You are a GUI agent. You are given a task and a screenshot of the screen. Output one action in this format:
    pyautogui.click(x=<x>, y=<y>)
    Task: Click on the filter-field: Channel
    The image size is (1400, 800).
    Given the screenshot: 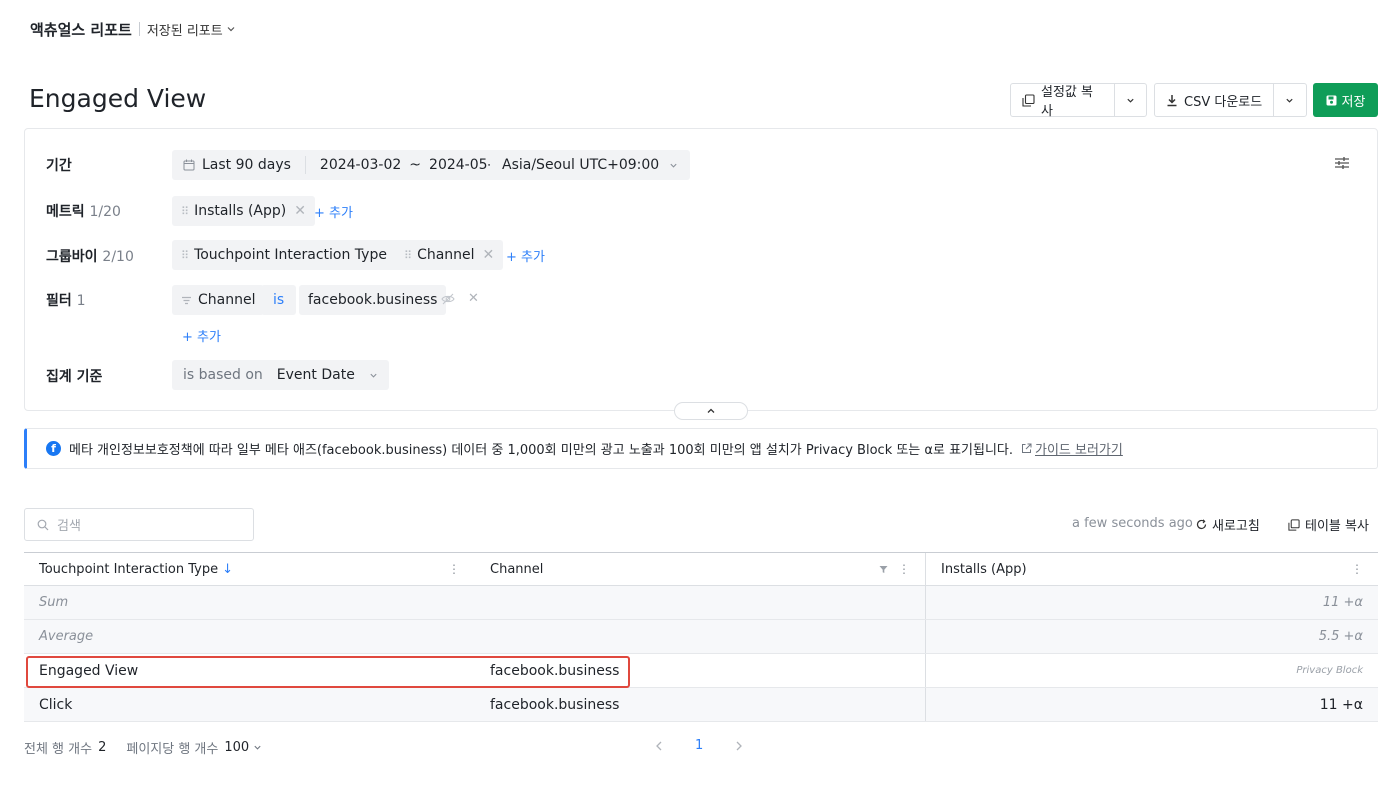 What is the action you would take?
    pyautogui.click(x=227, y=300)
    